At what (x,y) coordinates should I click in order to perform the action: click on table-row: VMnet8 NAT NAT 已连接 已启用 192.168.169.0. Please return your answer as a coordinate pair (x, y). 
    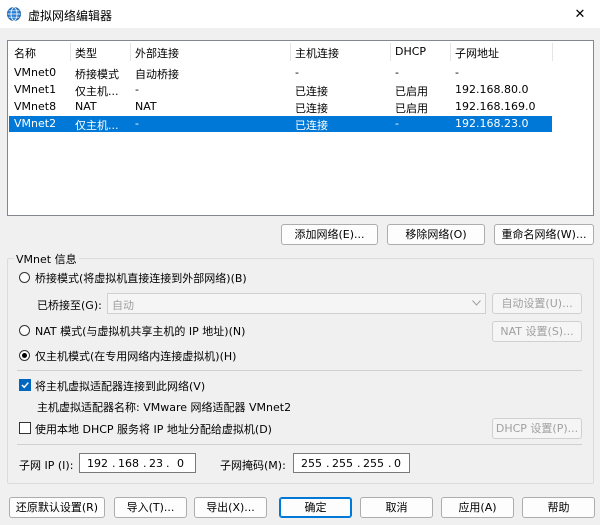
    Looking at the image, I should click on (280, 107).